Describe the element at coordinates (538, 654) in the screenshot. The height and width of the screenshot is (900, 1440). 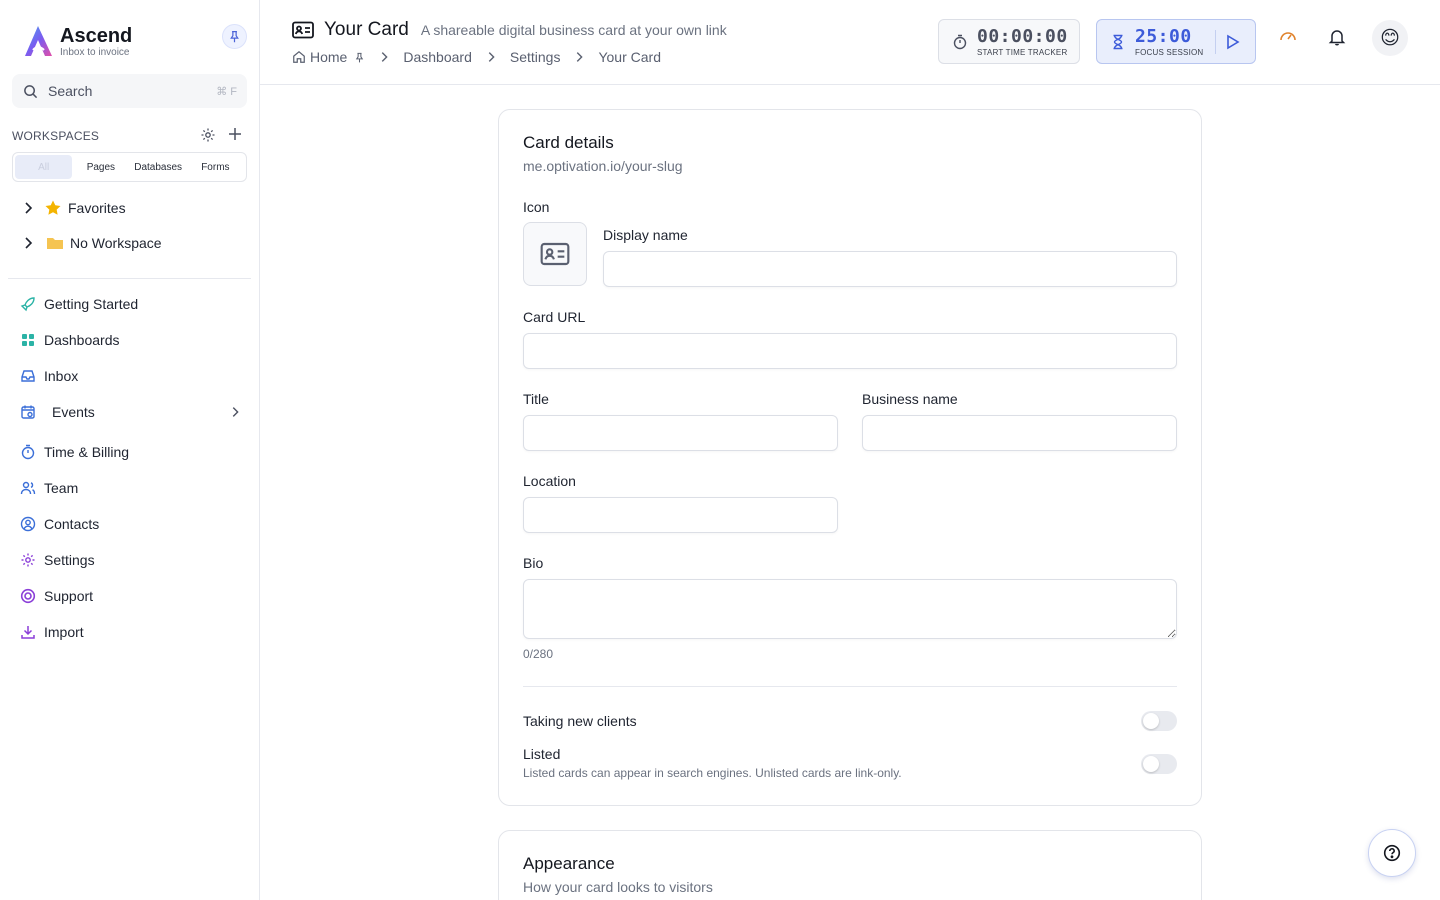
I see `bio-character-counter: 0/280` at that location.